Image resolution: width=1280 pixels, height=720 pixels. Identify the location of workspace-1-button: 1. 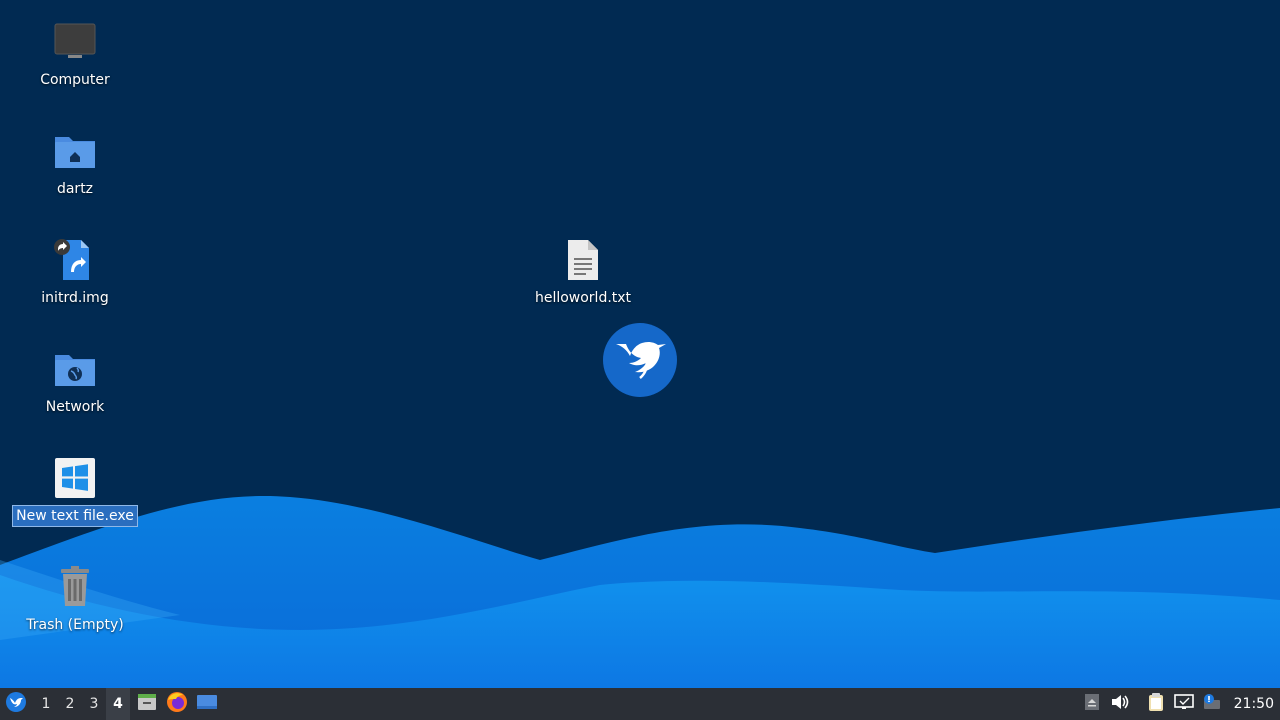
(46, 704).